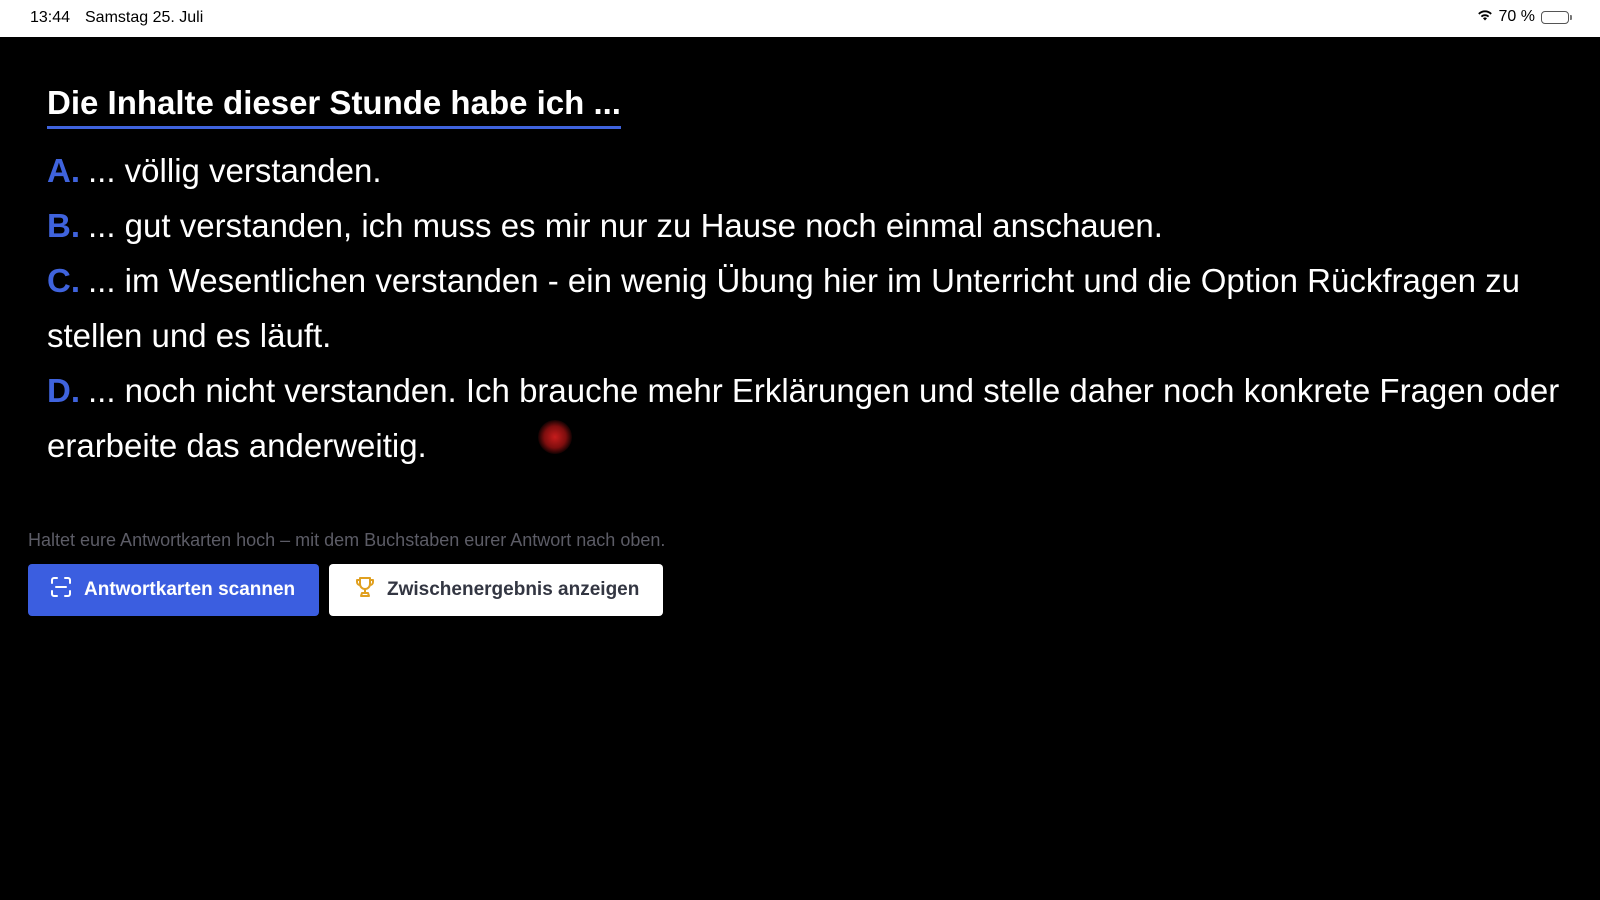 The image size is (1600, 900). What do you see at coordinates (513, 589) in the screenshot?
I see `show-interim-result-label: Zwischenergebnis anzeigen` at bounding box center [513, 589].